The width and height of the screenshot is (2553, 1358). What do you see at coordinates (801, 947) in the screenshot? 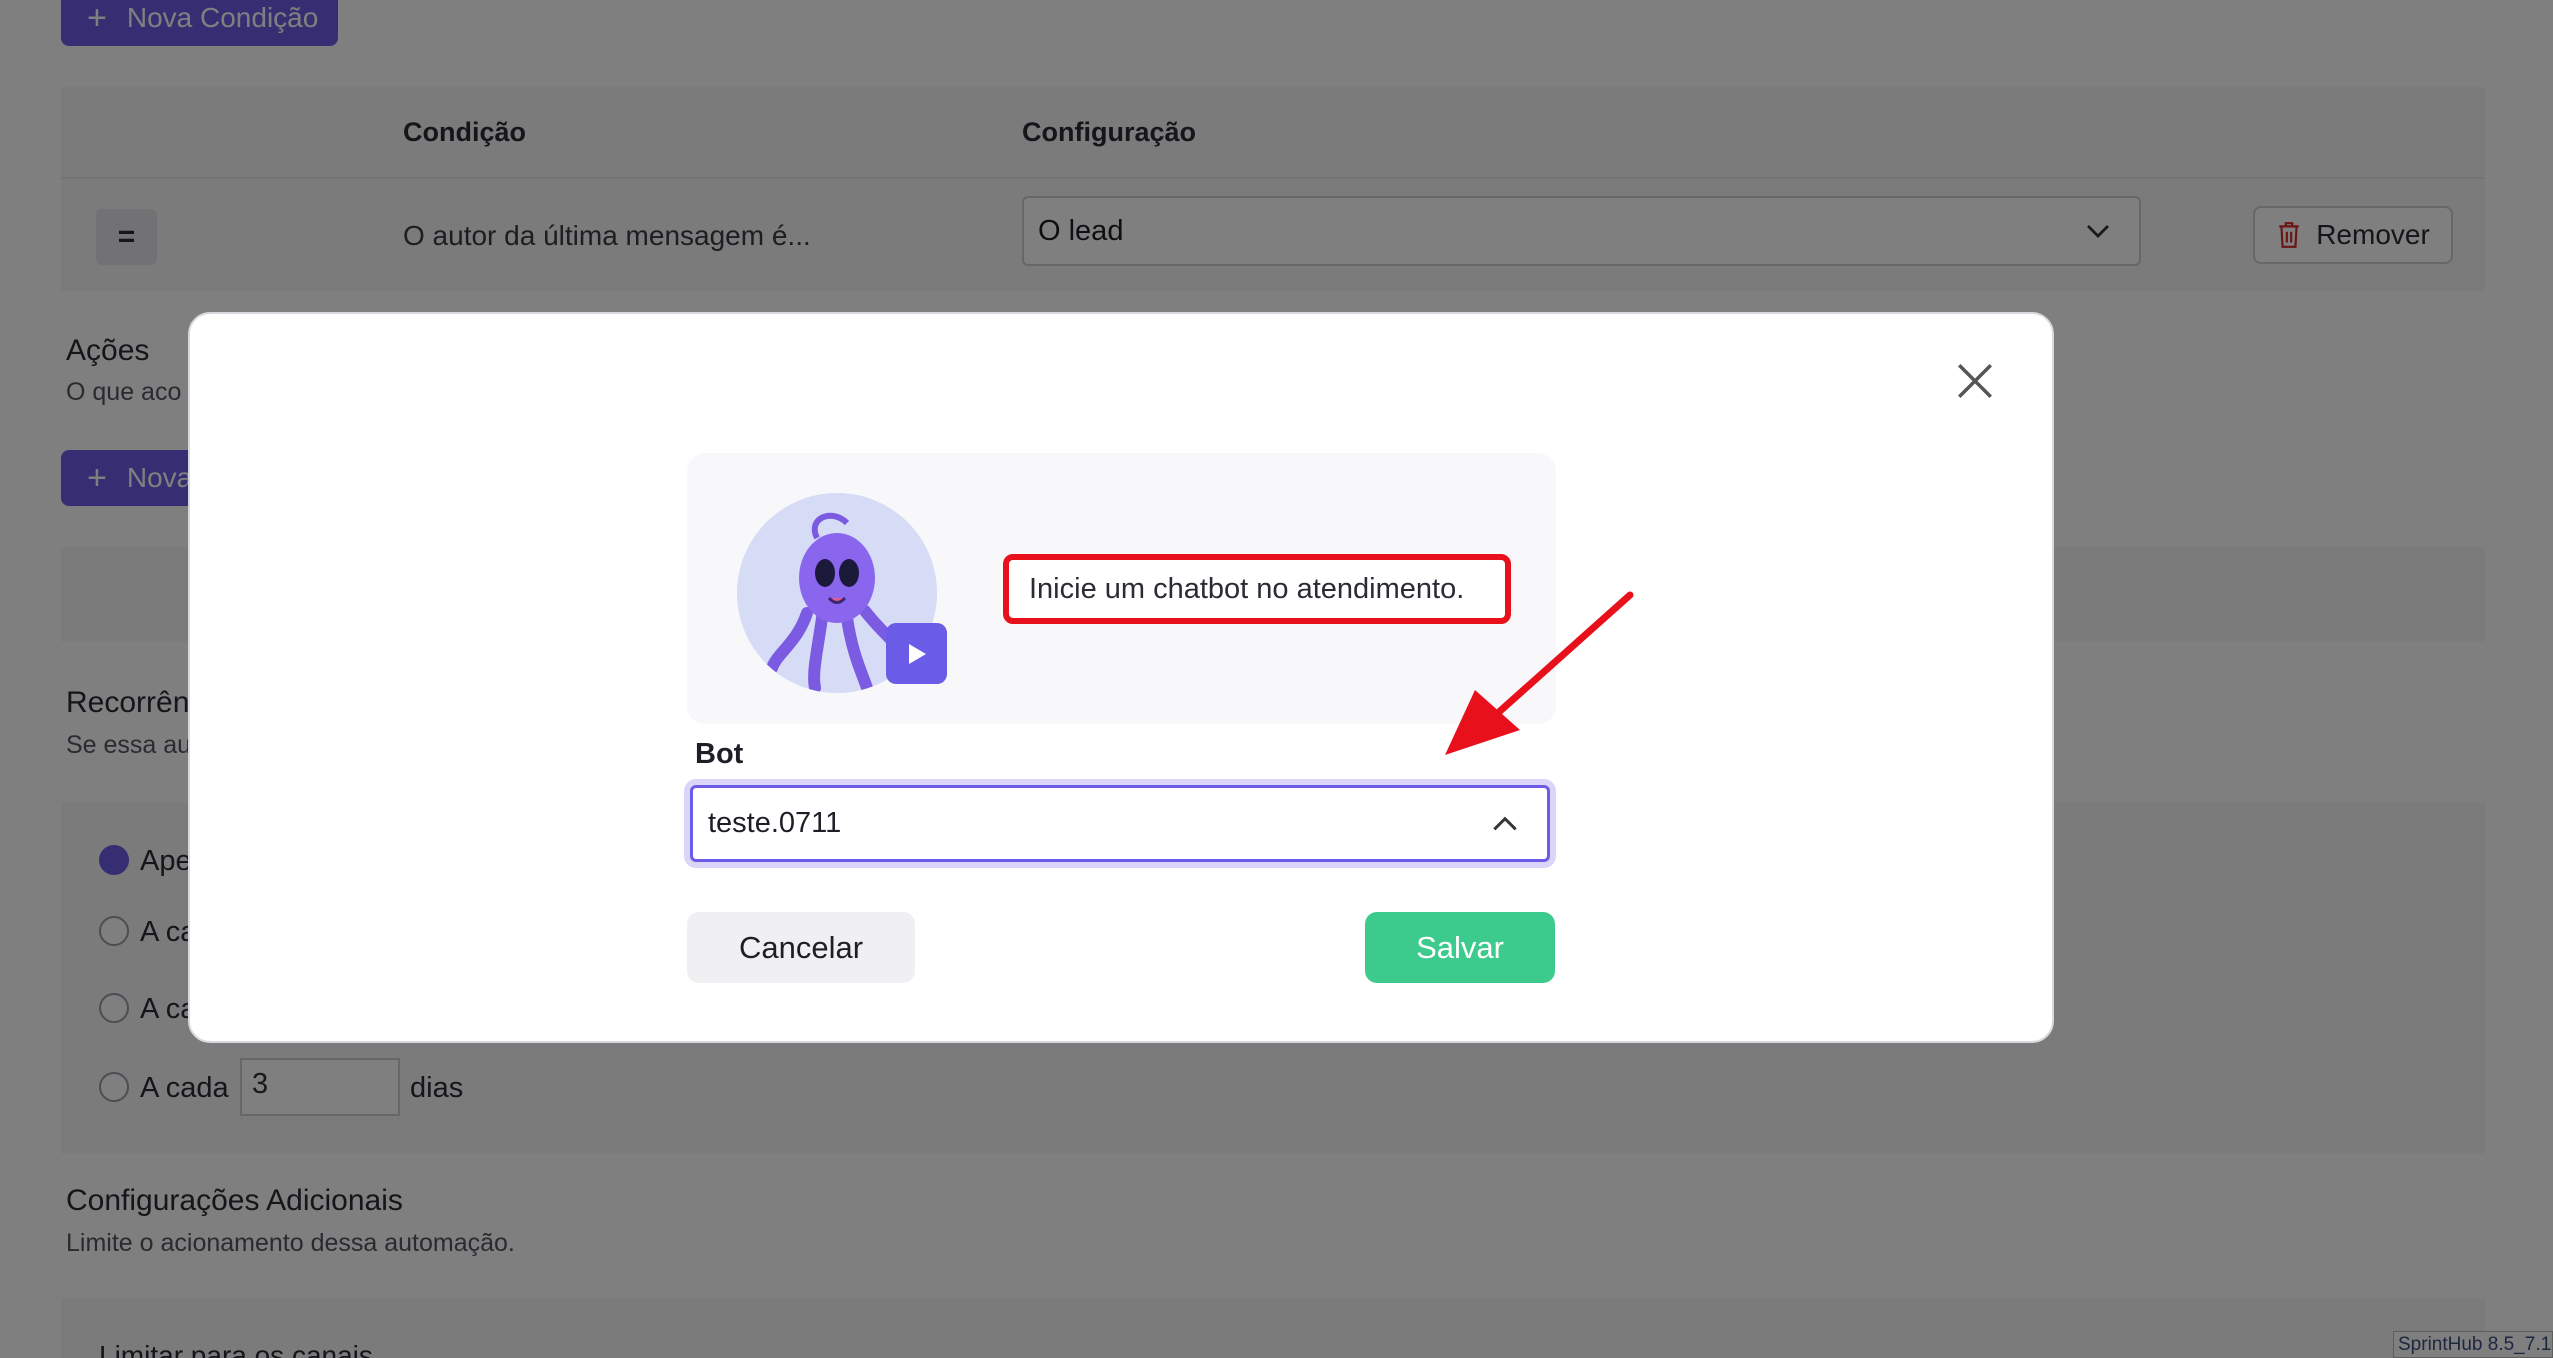
I see `cancel-button: Cancelar` at bounding box center [801, 947].